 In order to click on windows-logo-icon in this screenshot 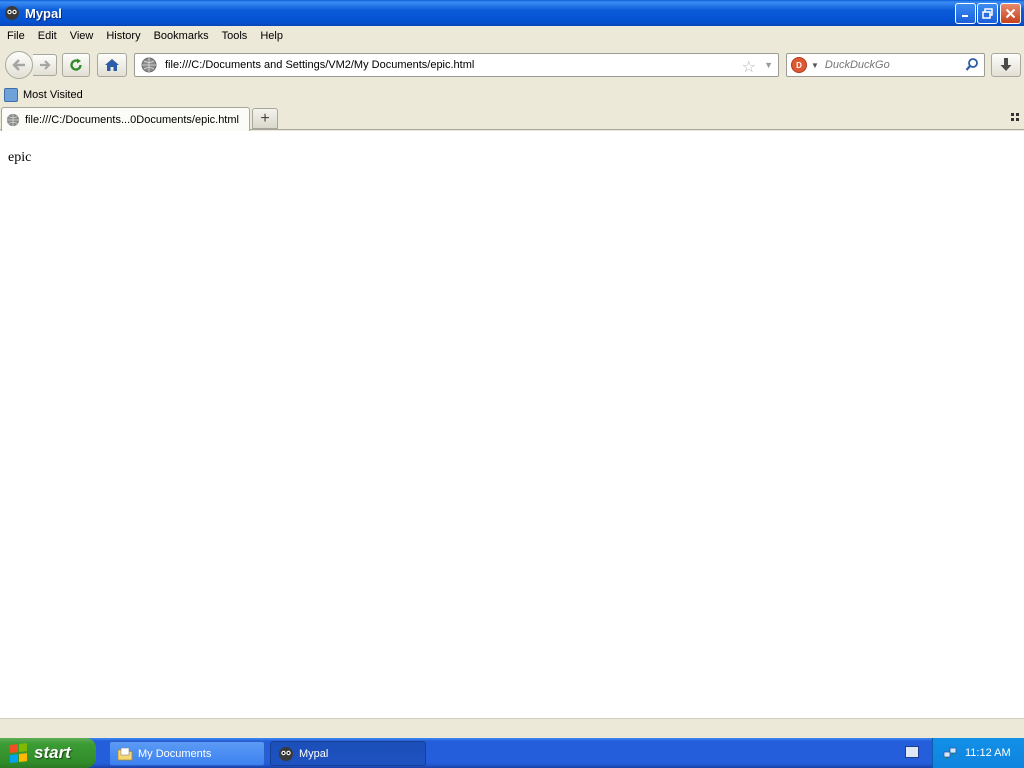, I will do `click(19, 753)`.